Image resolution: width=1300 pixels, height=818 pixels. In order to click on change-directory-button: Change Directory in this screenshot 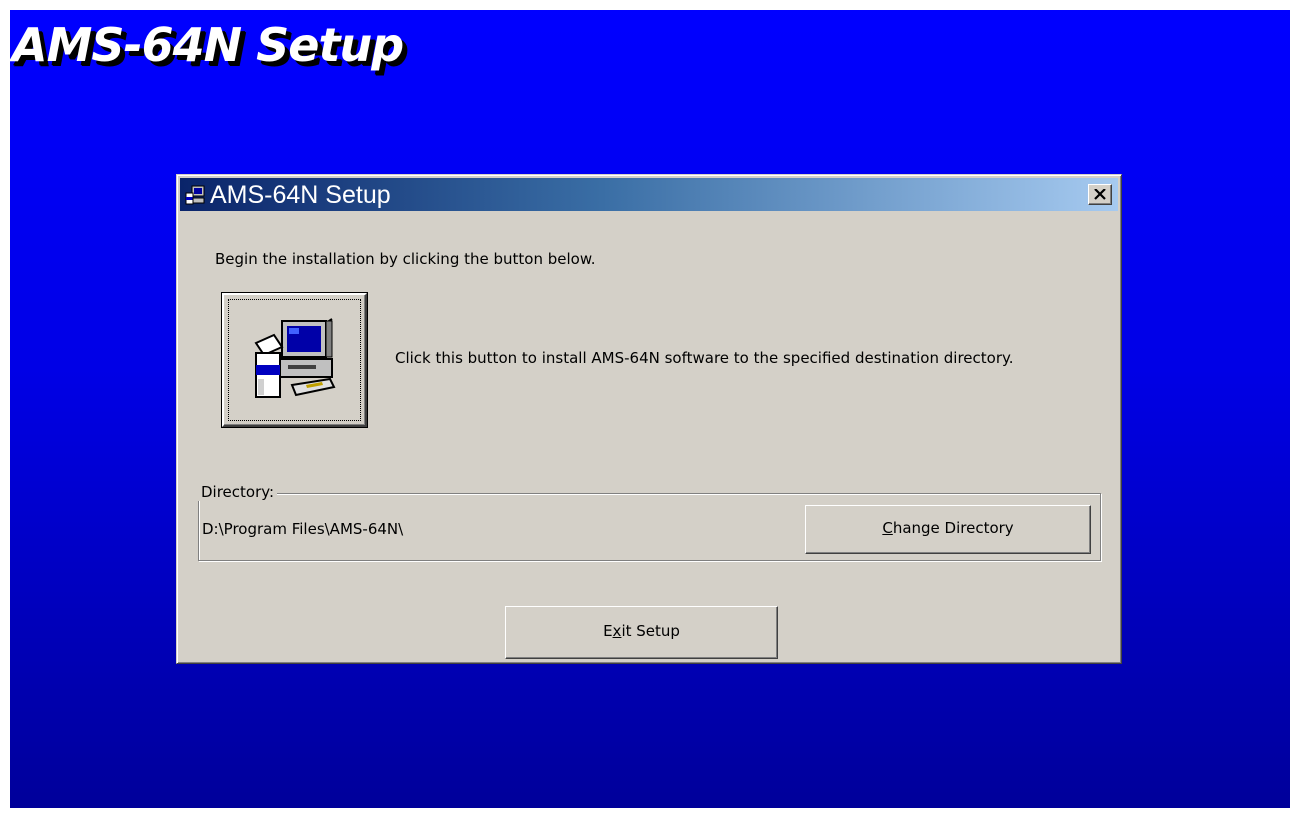, I will do `click(948, 529)`.